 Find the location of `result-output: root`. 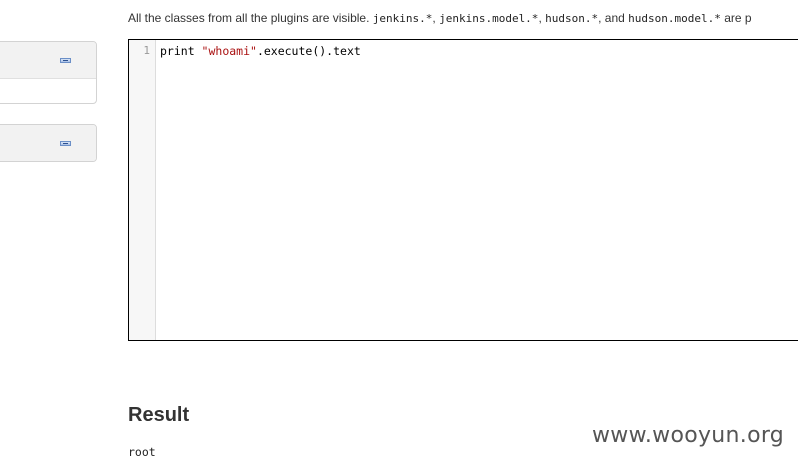

result-output: root is located at coordinates (142, 452).